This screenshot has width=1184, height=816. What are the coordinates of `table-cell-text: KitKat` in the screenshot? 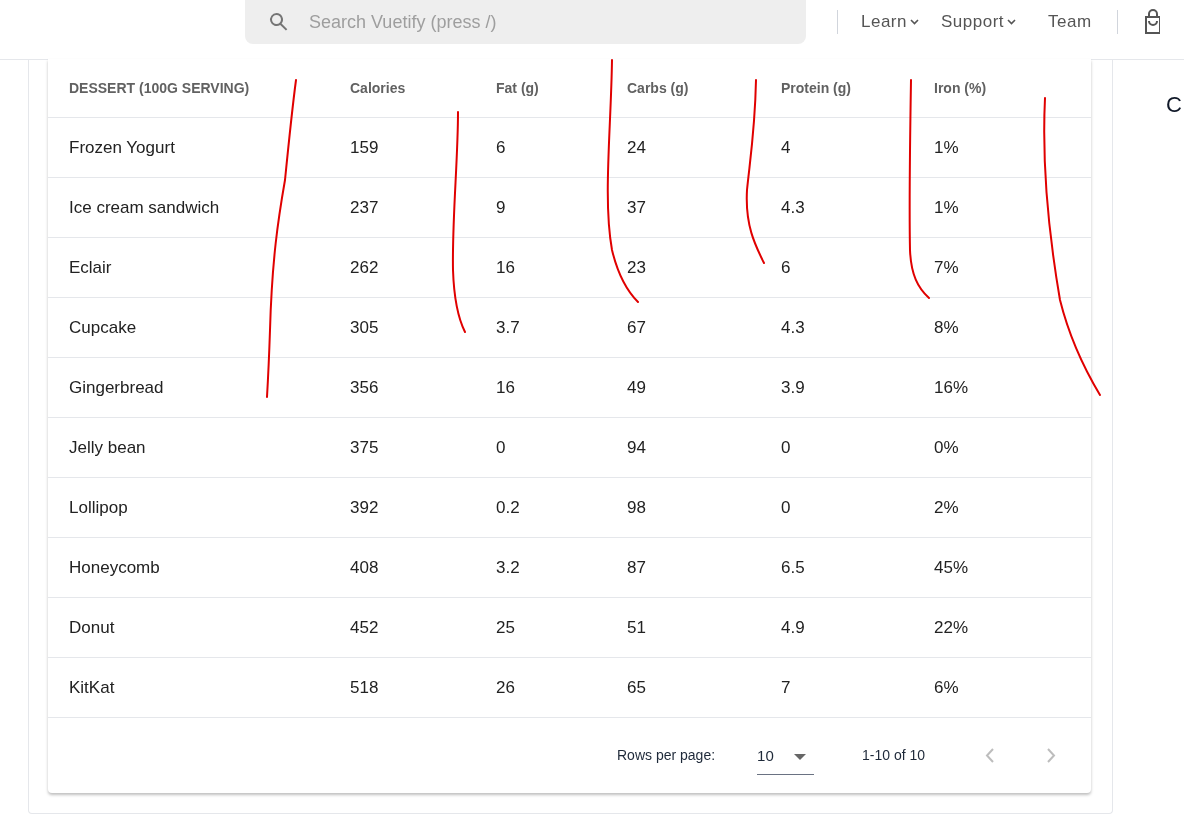 It's located at (92, 687).